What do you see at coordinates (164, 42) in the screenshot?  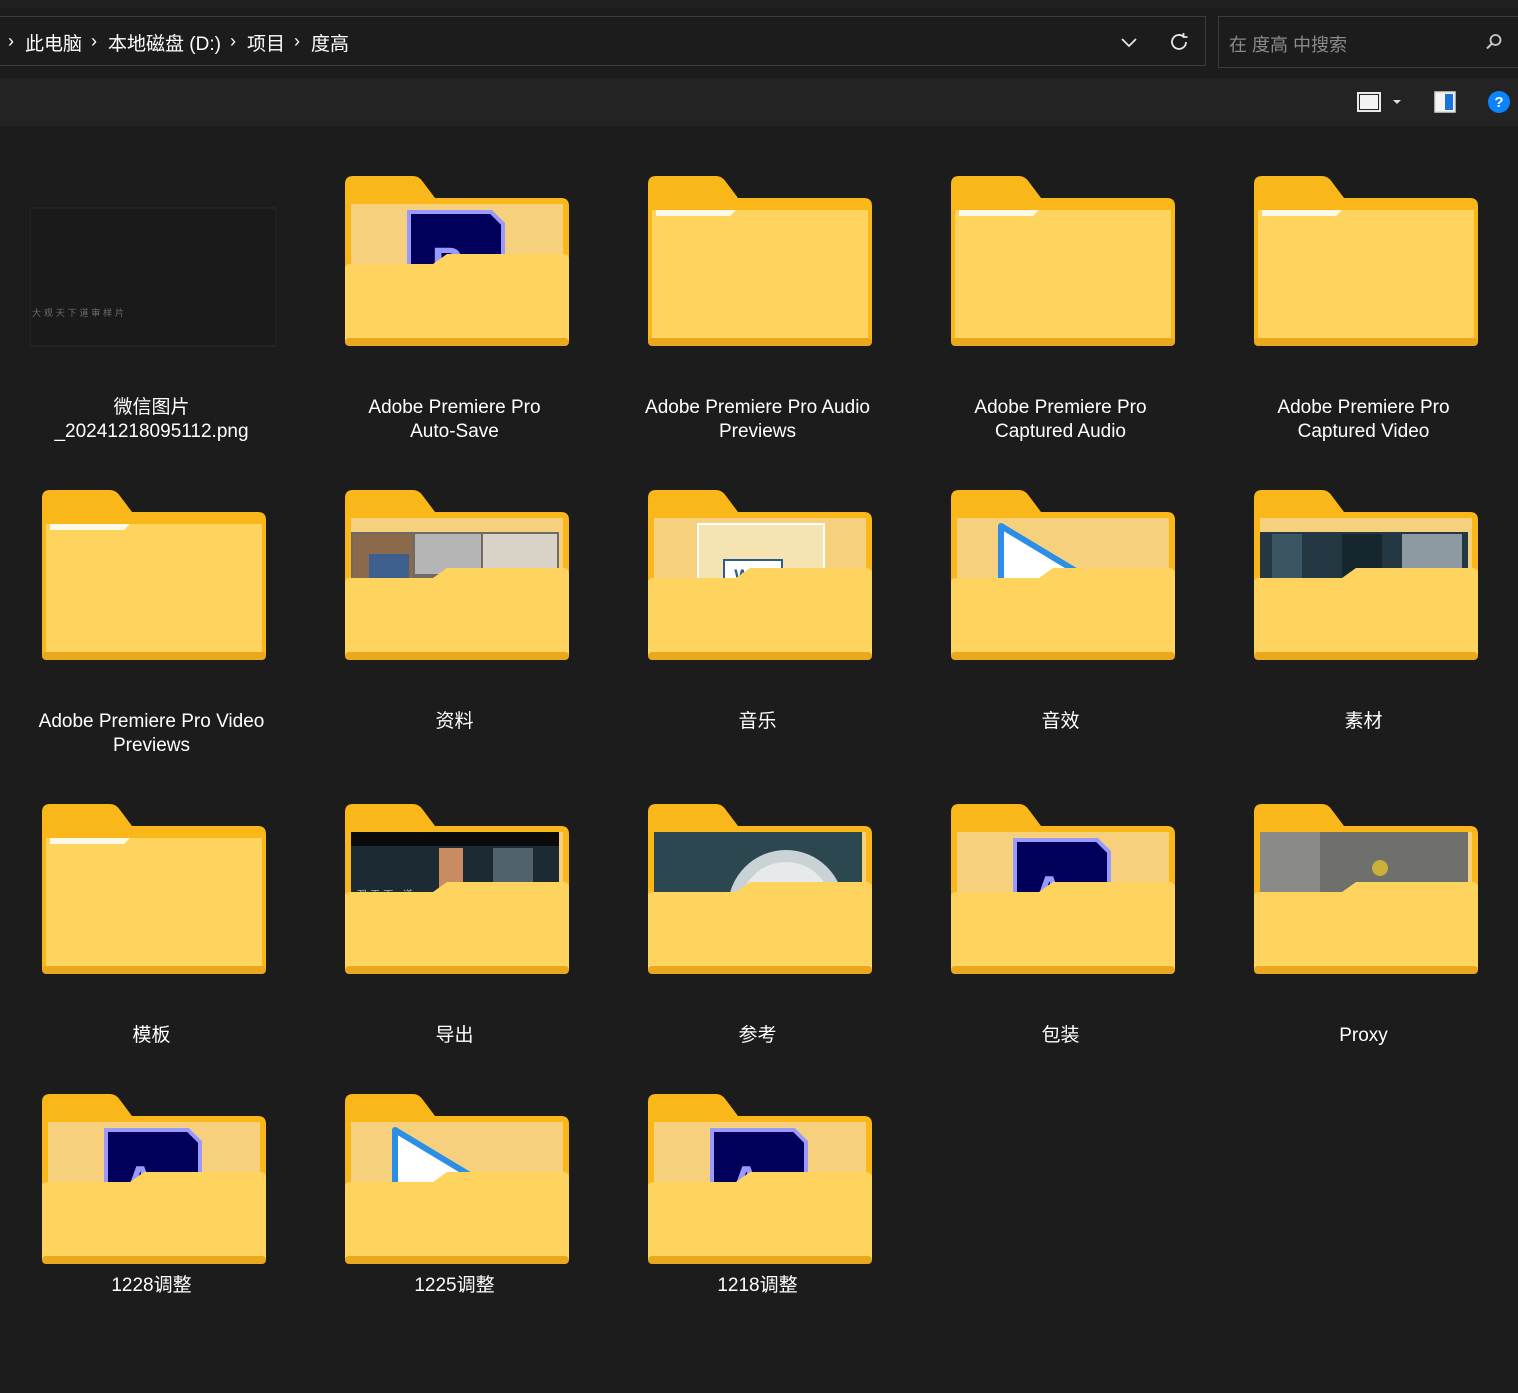 I see `breadcrumb-item-drive-d: 本地磁盘 (D:)` at bounding box center [164, 42].